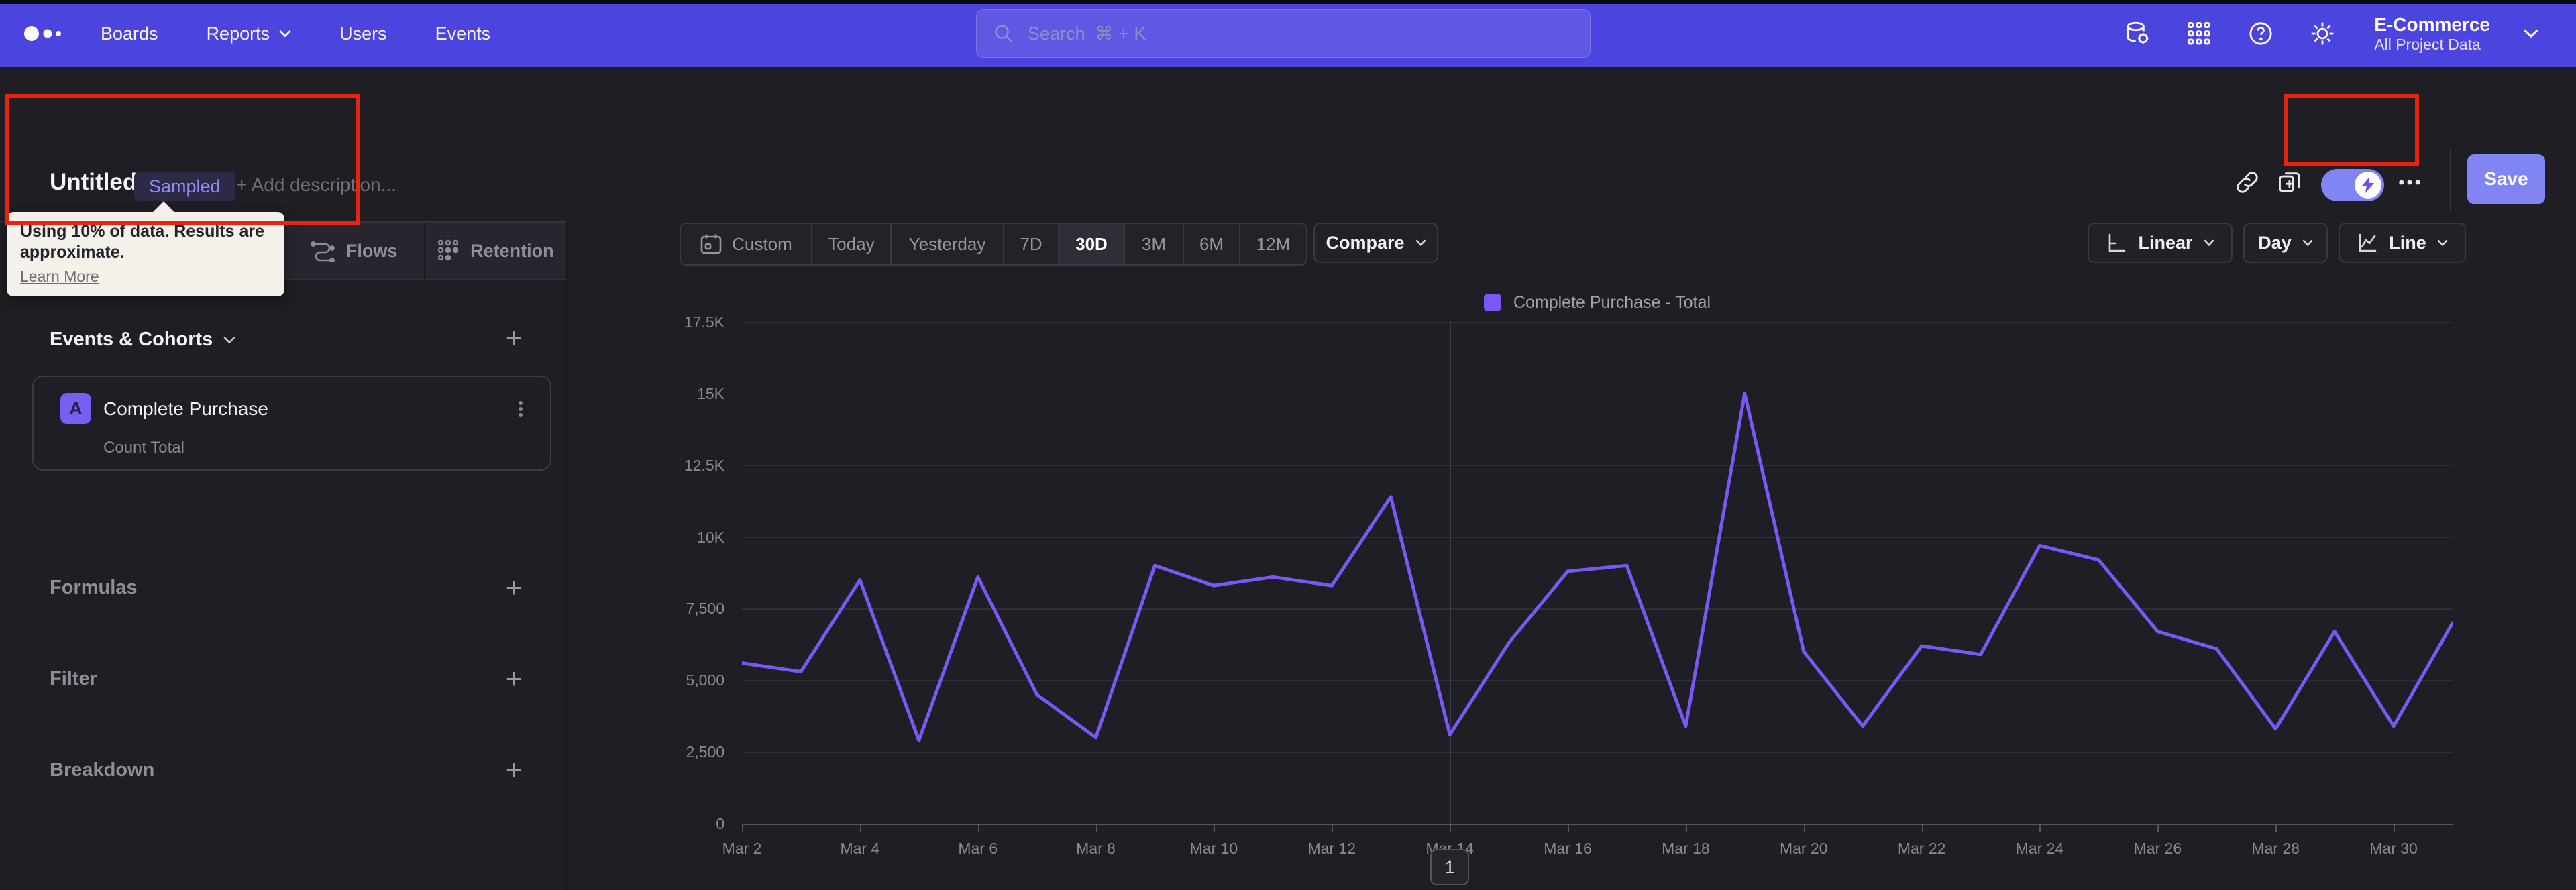  Describe the element at coordinates (143, 448) in the screenshot. I see `event-metric: Count Total` at that location.